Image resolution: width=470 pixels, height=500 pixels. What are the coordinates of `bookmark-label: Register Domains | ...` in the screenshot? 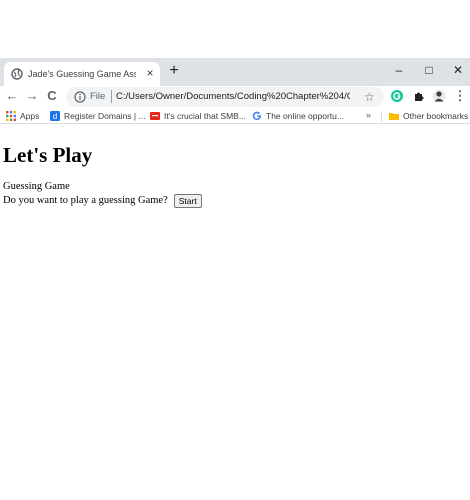 It's located at (105, 116).